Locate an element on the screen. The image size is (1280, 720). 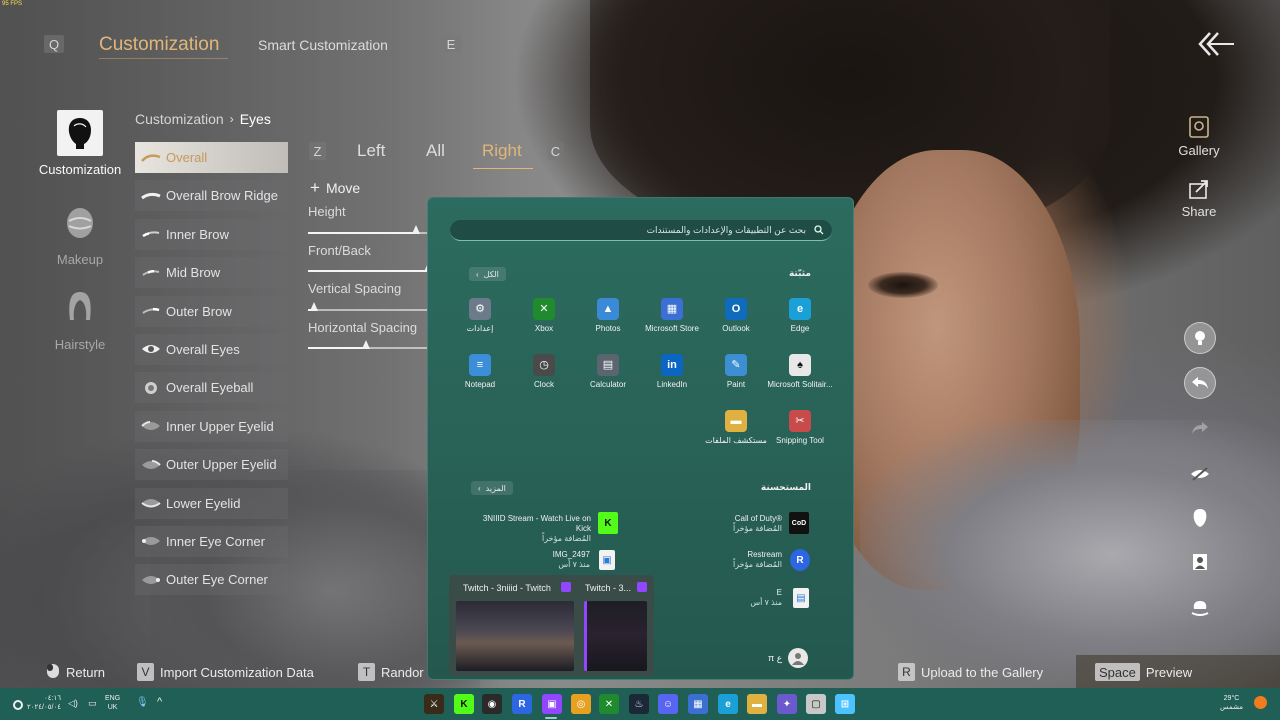
window-icon: ▢ is located at coordinates (816, 704).